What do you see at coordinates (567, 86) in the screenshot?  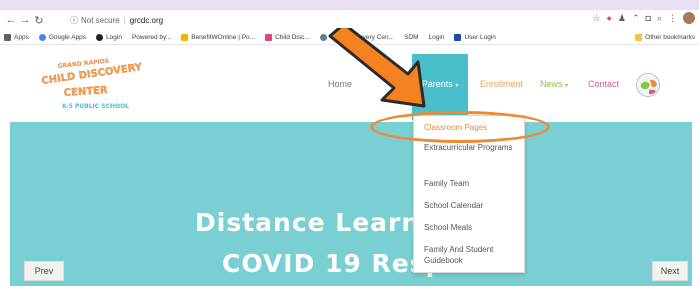 I see `caret-down-icon: ▾` at bounding box center [567, 86].